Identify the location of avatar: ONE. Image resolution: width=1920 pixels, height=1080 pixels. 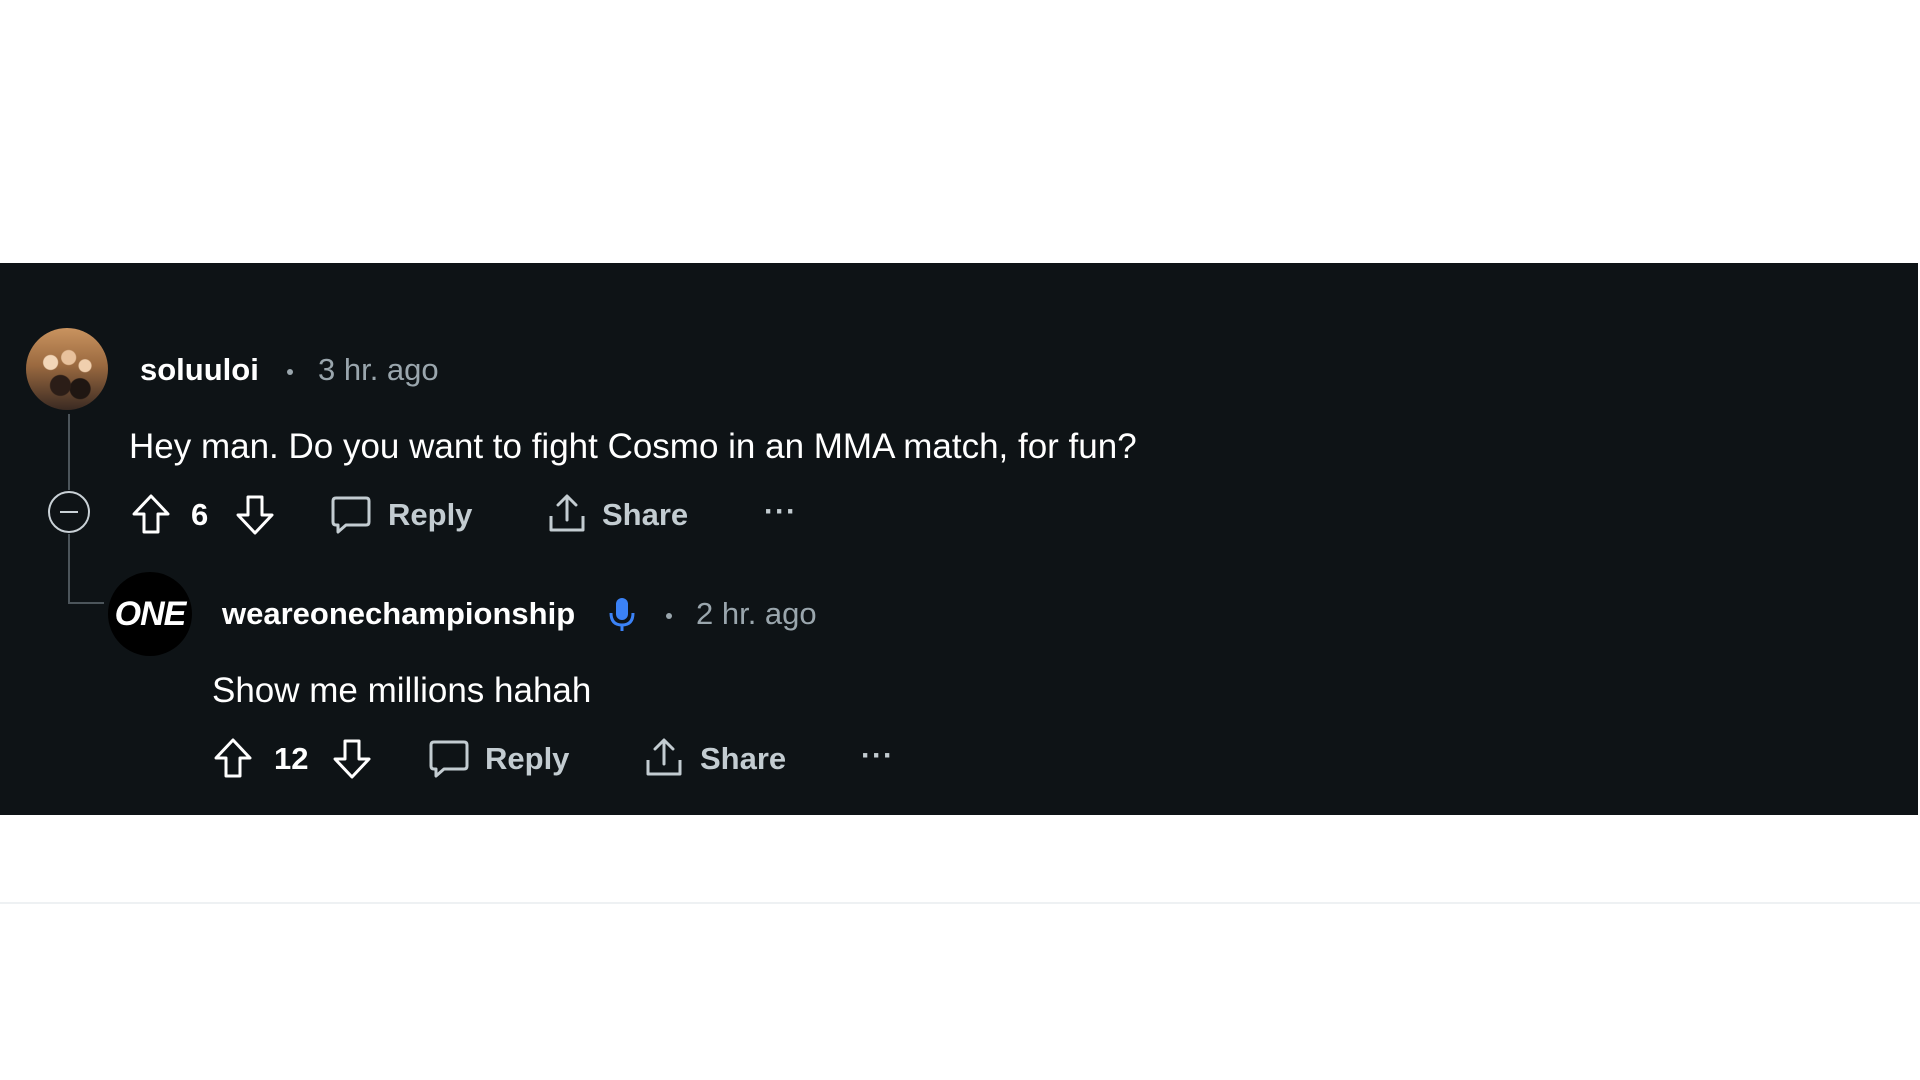
(150, 614).